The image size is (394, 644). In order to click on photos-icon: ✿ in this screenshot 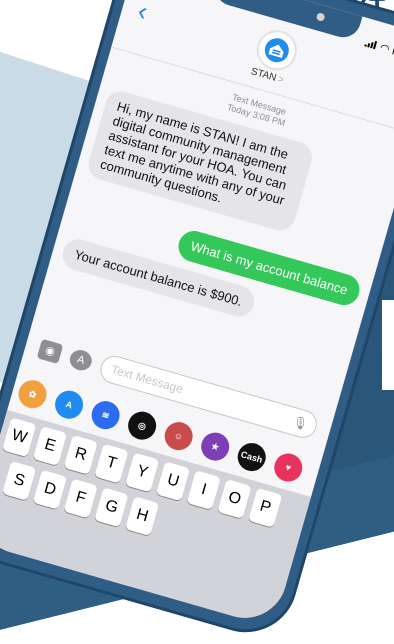, I will do `click(32, 394)`.